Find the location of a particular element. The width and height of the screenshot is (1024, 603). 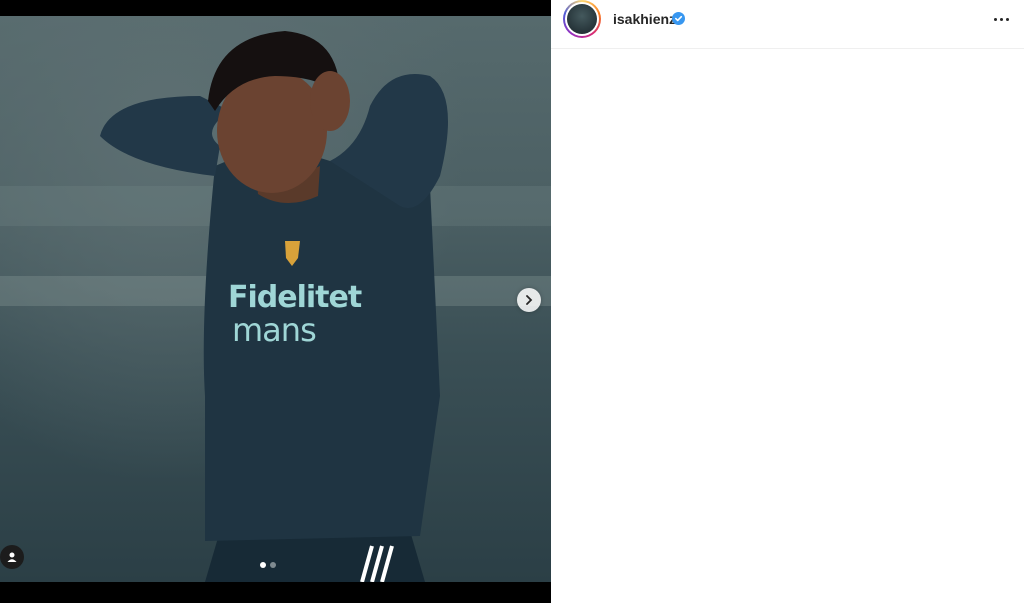

sponsor-line-2: mans is located at coordinates (274, 330).